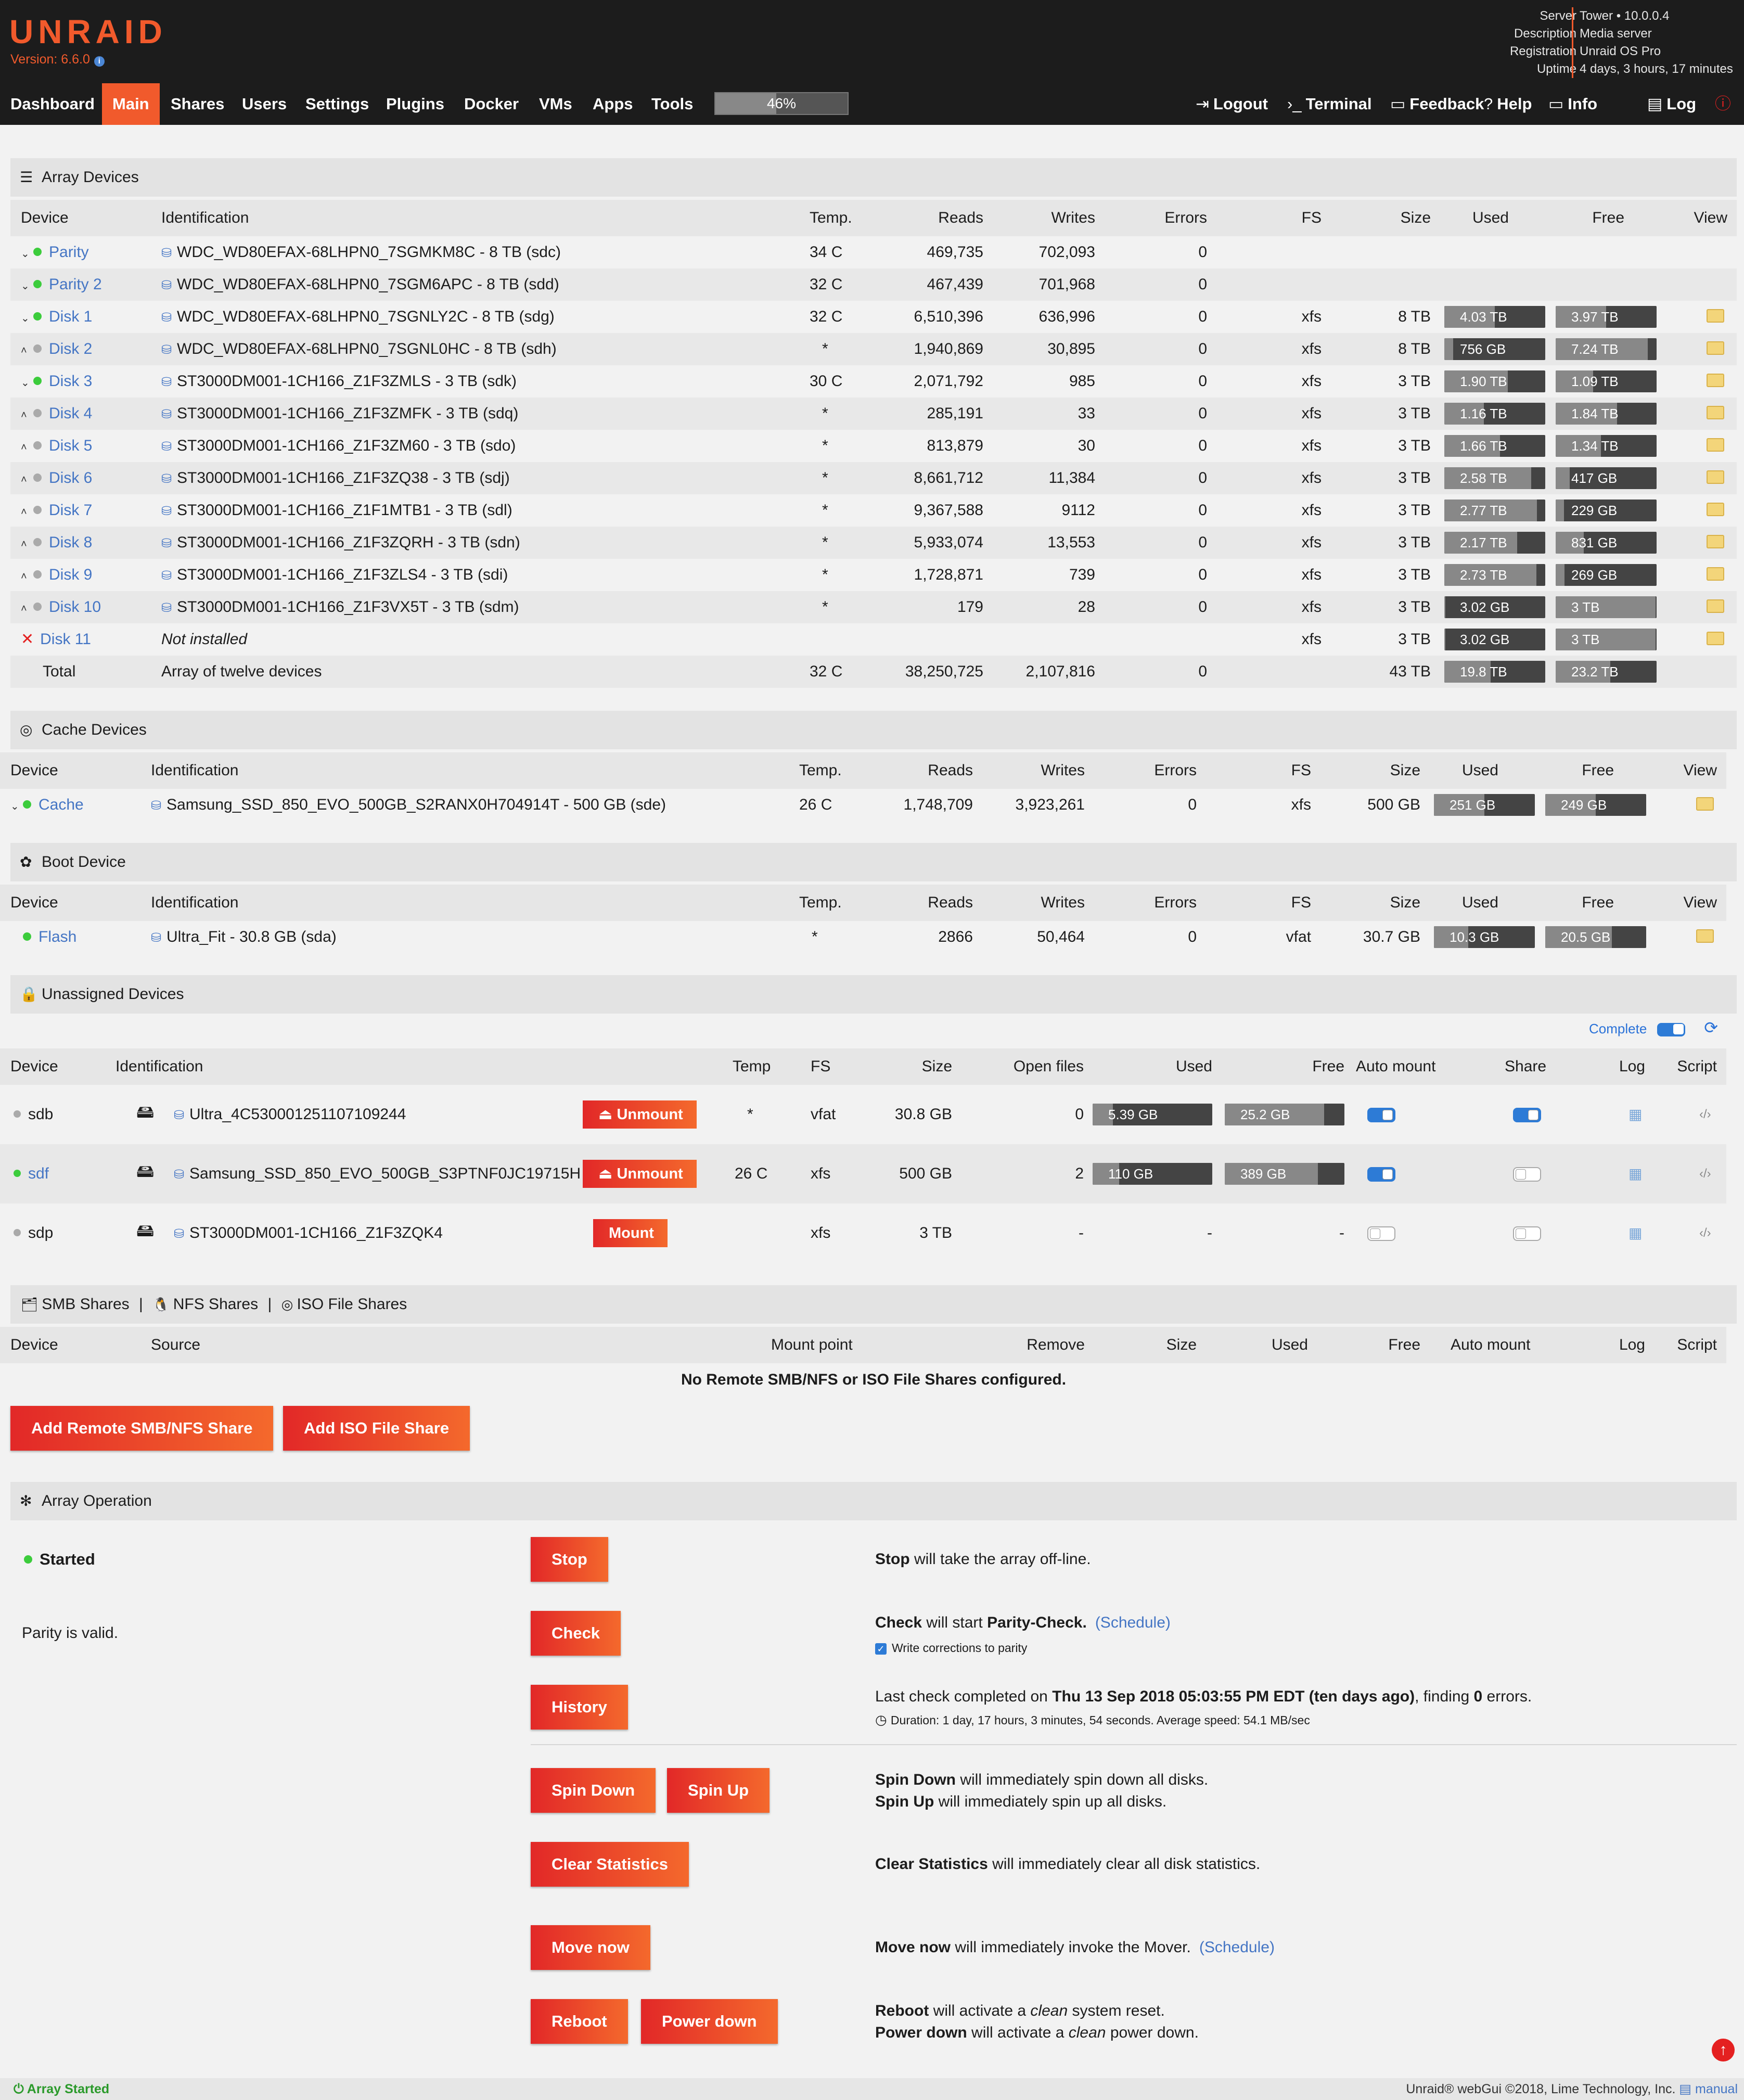 Image resolution: width=1744 pixels, height=2100 pixels. What do you see at coordinates (57, 937) in the screenshot?
I see `device-link: Flash` at bounding box center [57, 937].